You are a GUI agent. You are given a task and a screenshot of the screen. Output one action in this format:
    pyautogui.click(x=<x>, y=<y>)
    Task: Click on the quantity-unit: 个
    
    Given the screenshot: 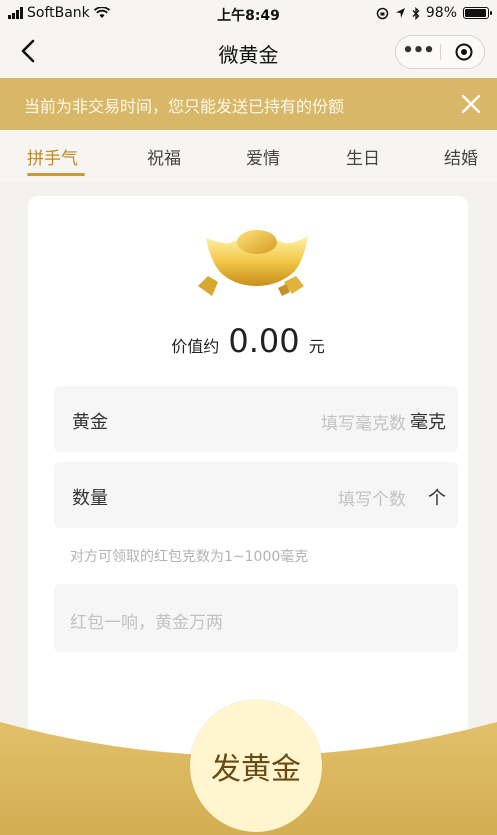 What is the action you would take?
    pyautogui.click(x=437, y=498)
    